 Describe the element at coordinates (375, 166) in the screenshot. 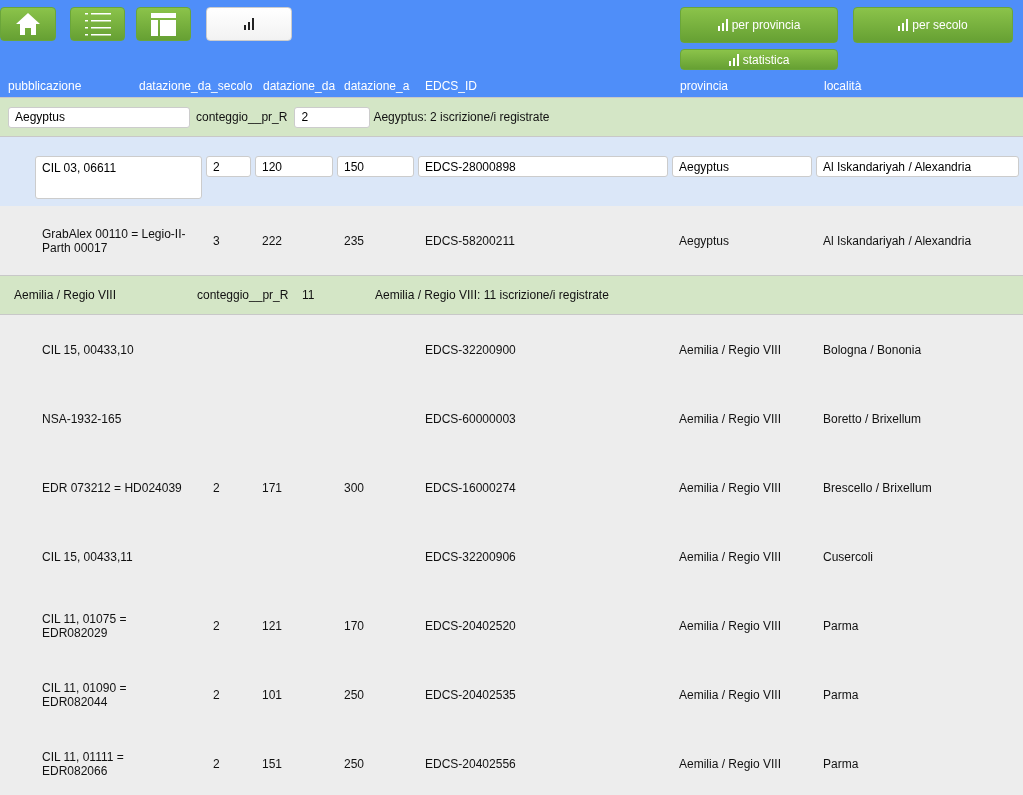

I see `cell-field: 150` at that location.